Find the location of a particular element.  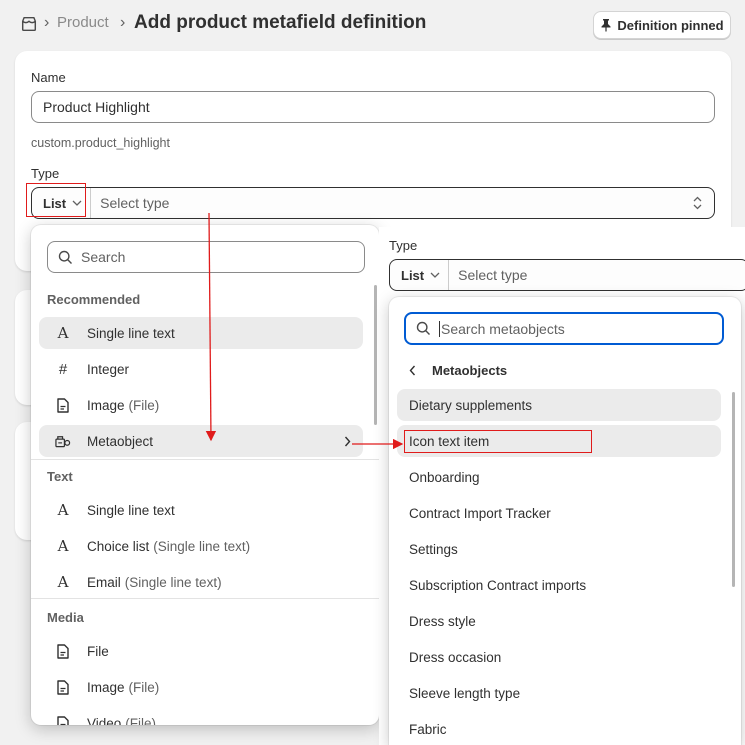

annotation-arrow-down is located at coordinates (211, 327).